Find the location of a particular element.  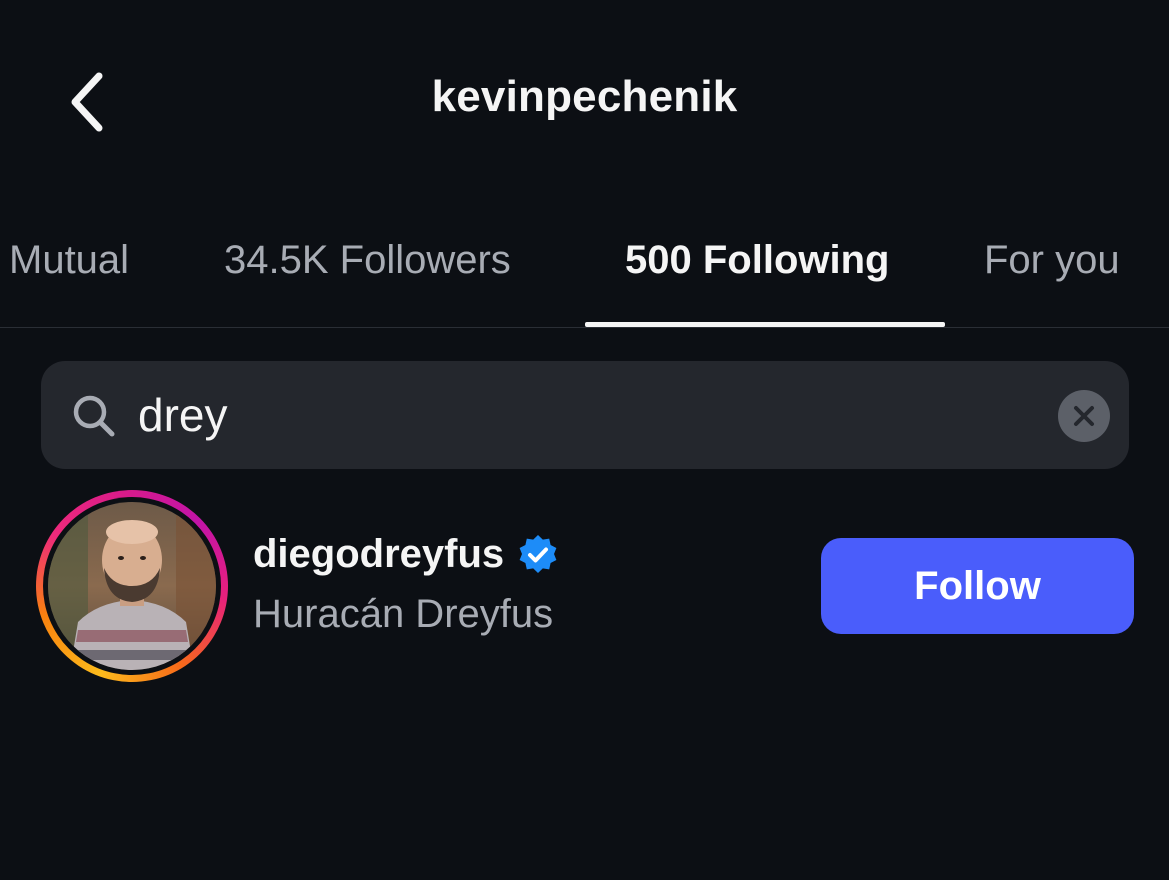

avatar is located at coordinates (132, 586).